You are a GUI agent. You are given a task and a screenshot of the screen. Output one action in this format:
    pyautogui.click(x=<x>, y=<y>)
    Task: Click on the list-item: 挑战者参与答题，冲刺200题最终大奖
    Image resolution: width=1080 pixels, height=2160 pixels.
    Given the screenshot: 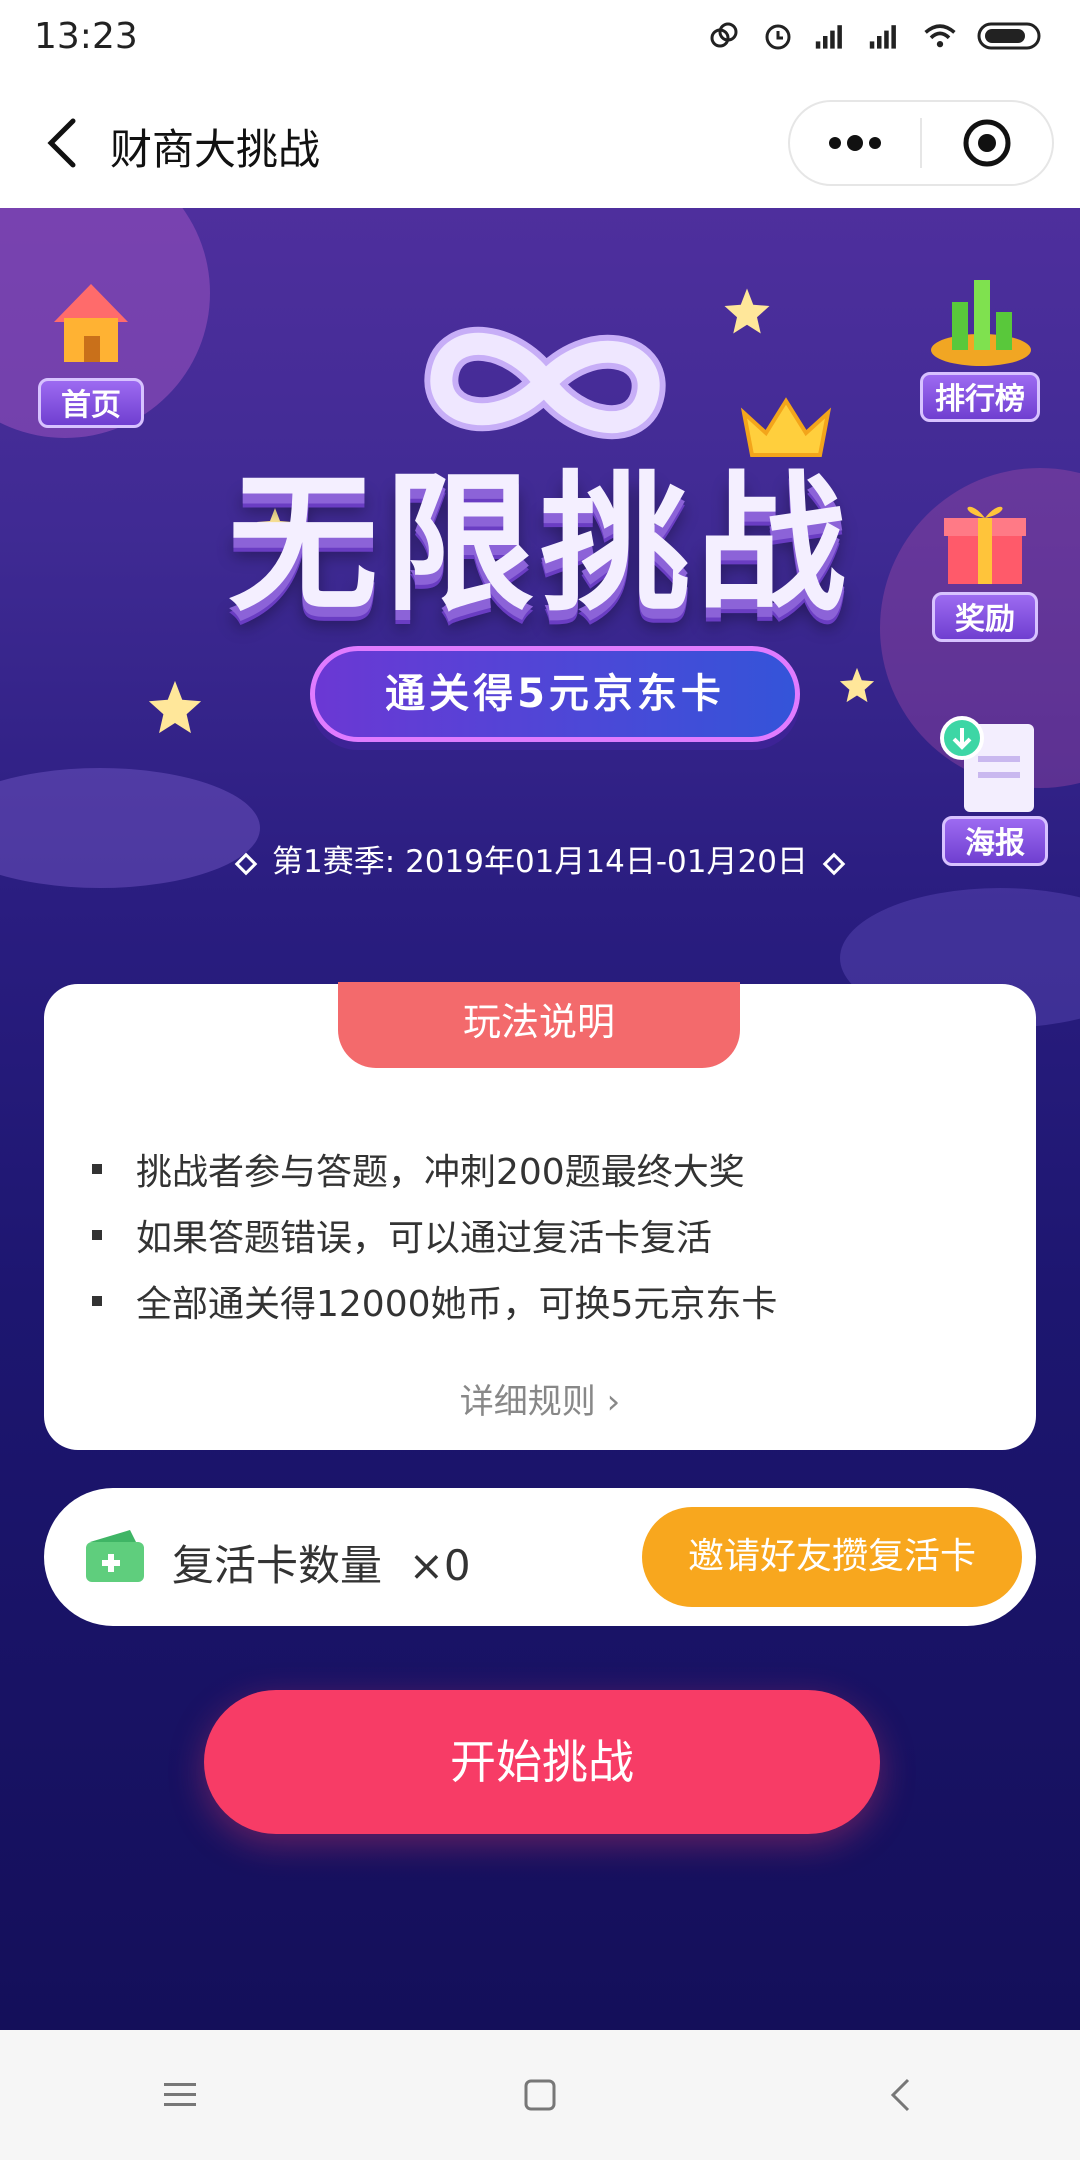 What is the action you would take?
    pyautogui.click(x=434, y=1169)
    